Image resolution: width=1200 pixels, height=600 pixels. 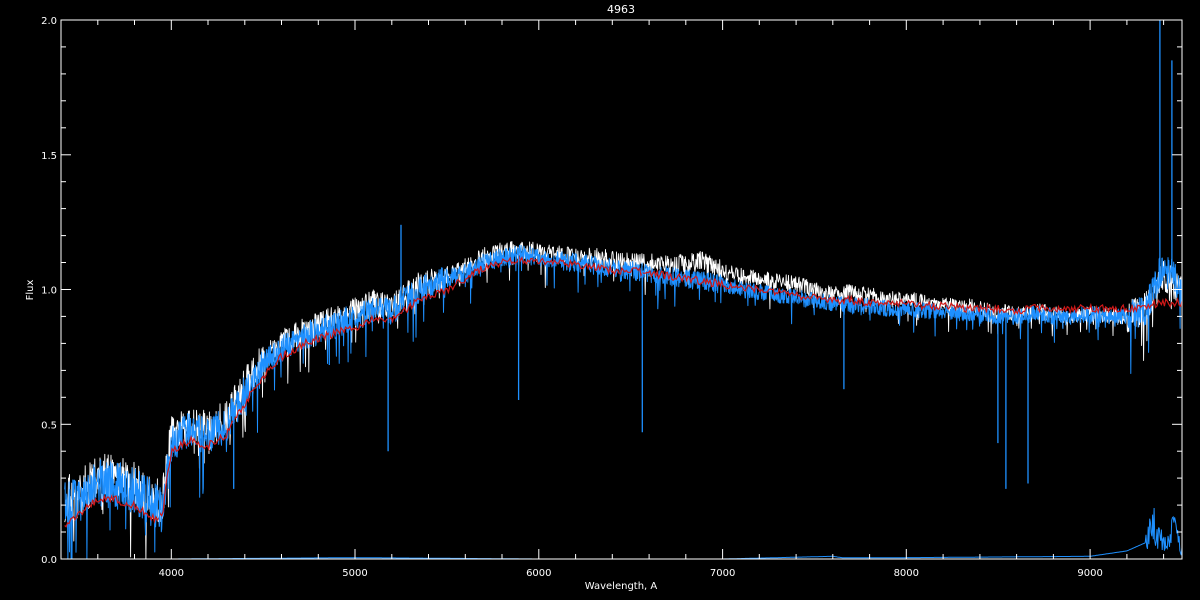 I want to click on x-axis-label: Wavelength, A, so click(x=621, y=586).